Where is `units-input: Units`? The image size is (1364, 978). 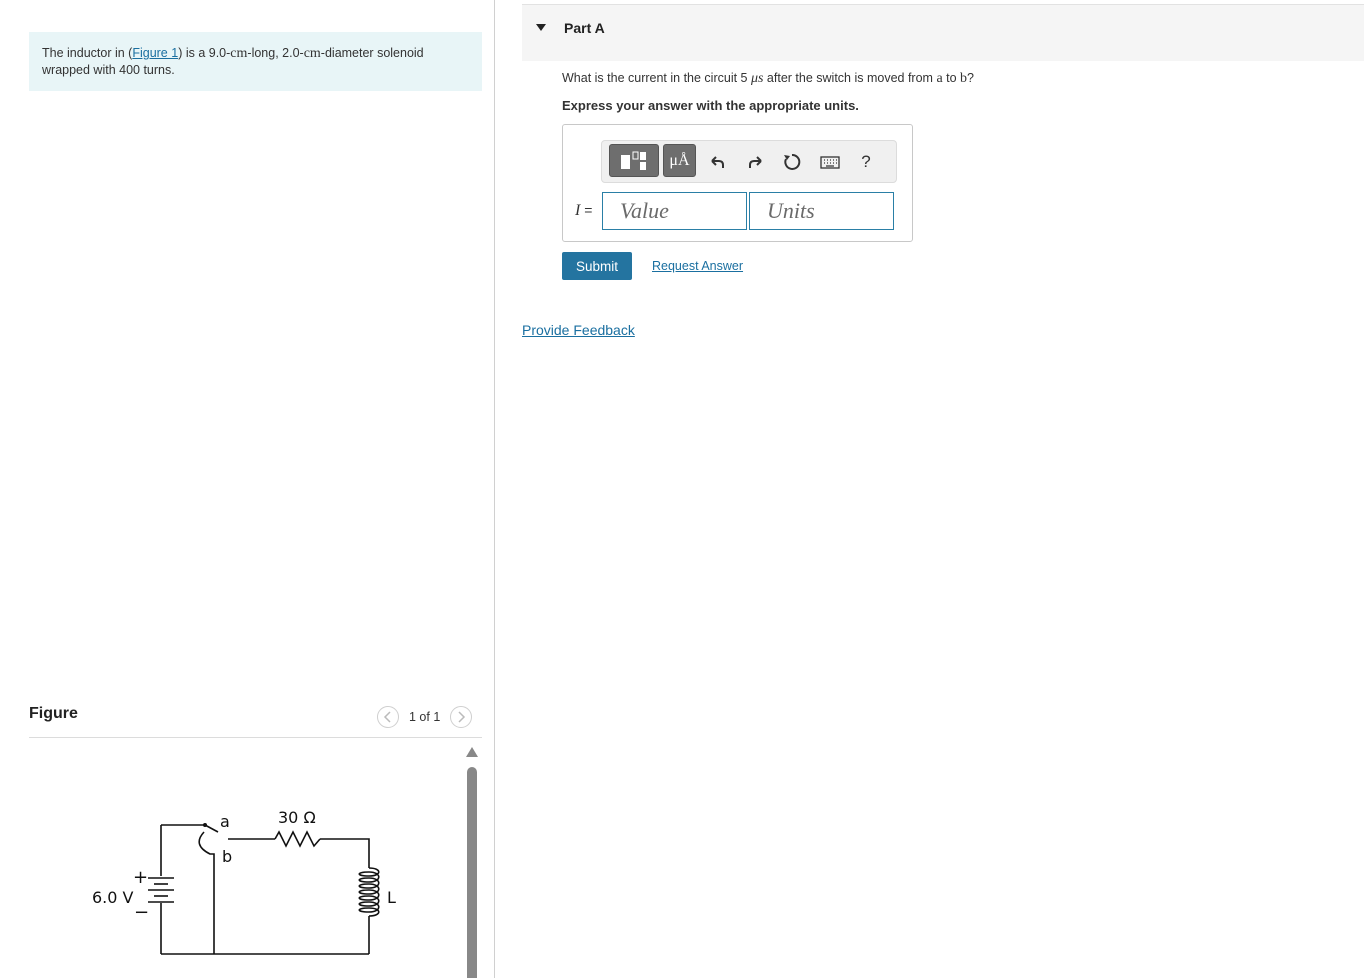 units-input: Units is located at coordinates (821, 211).